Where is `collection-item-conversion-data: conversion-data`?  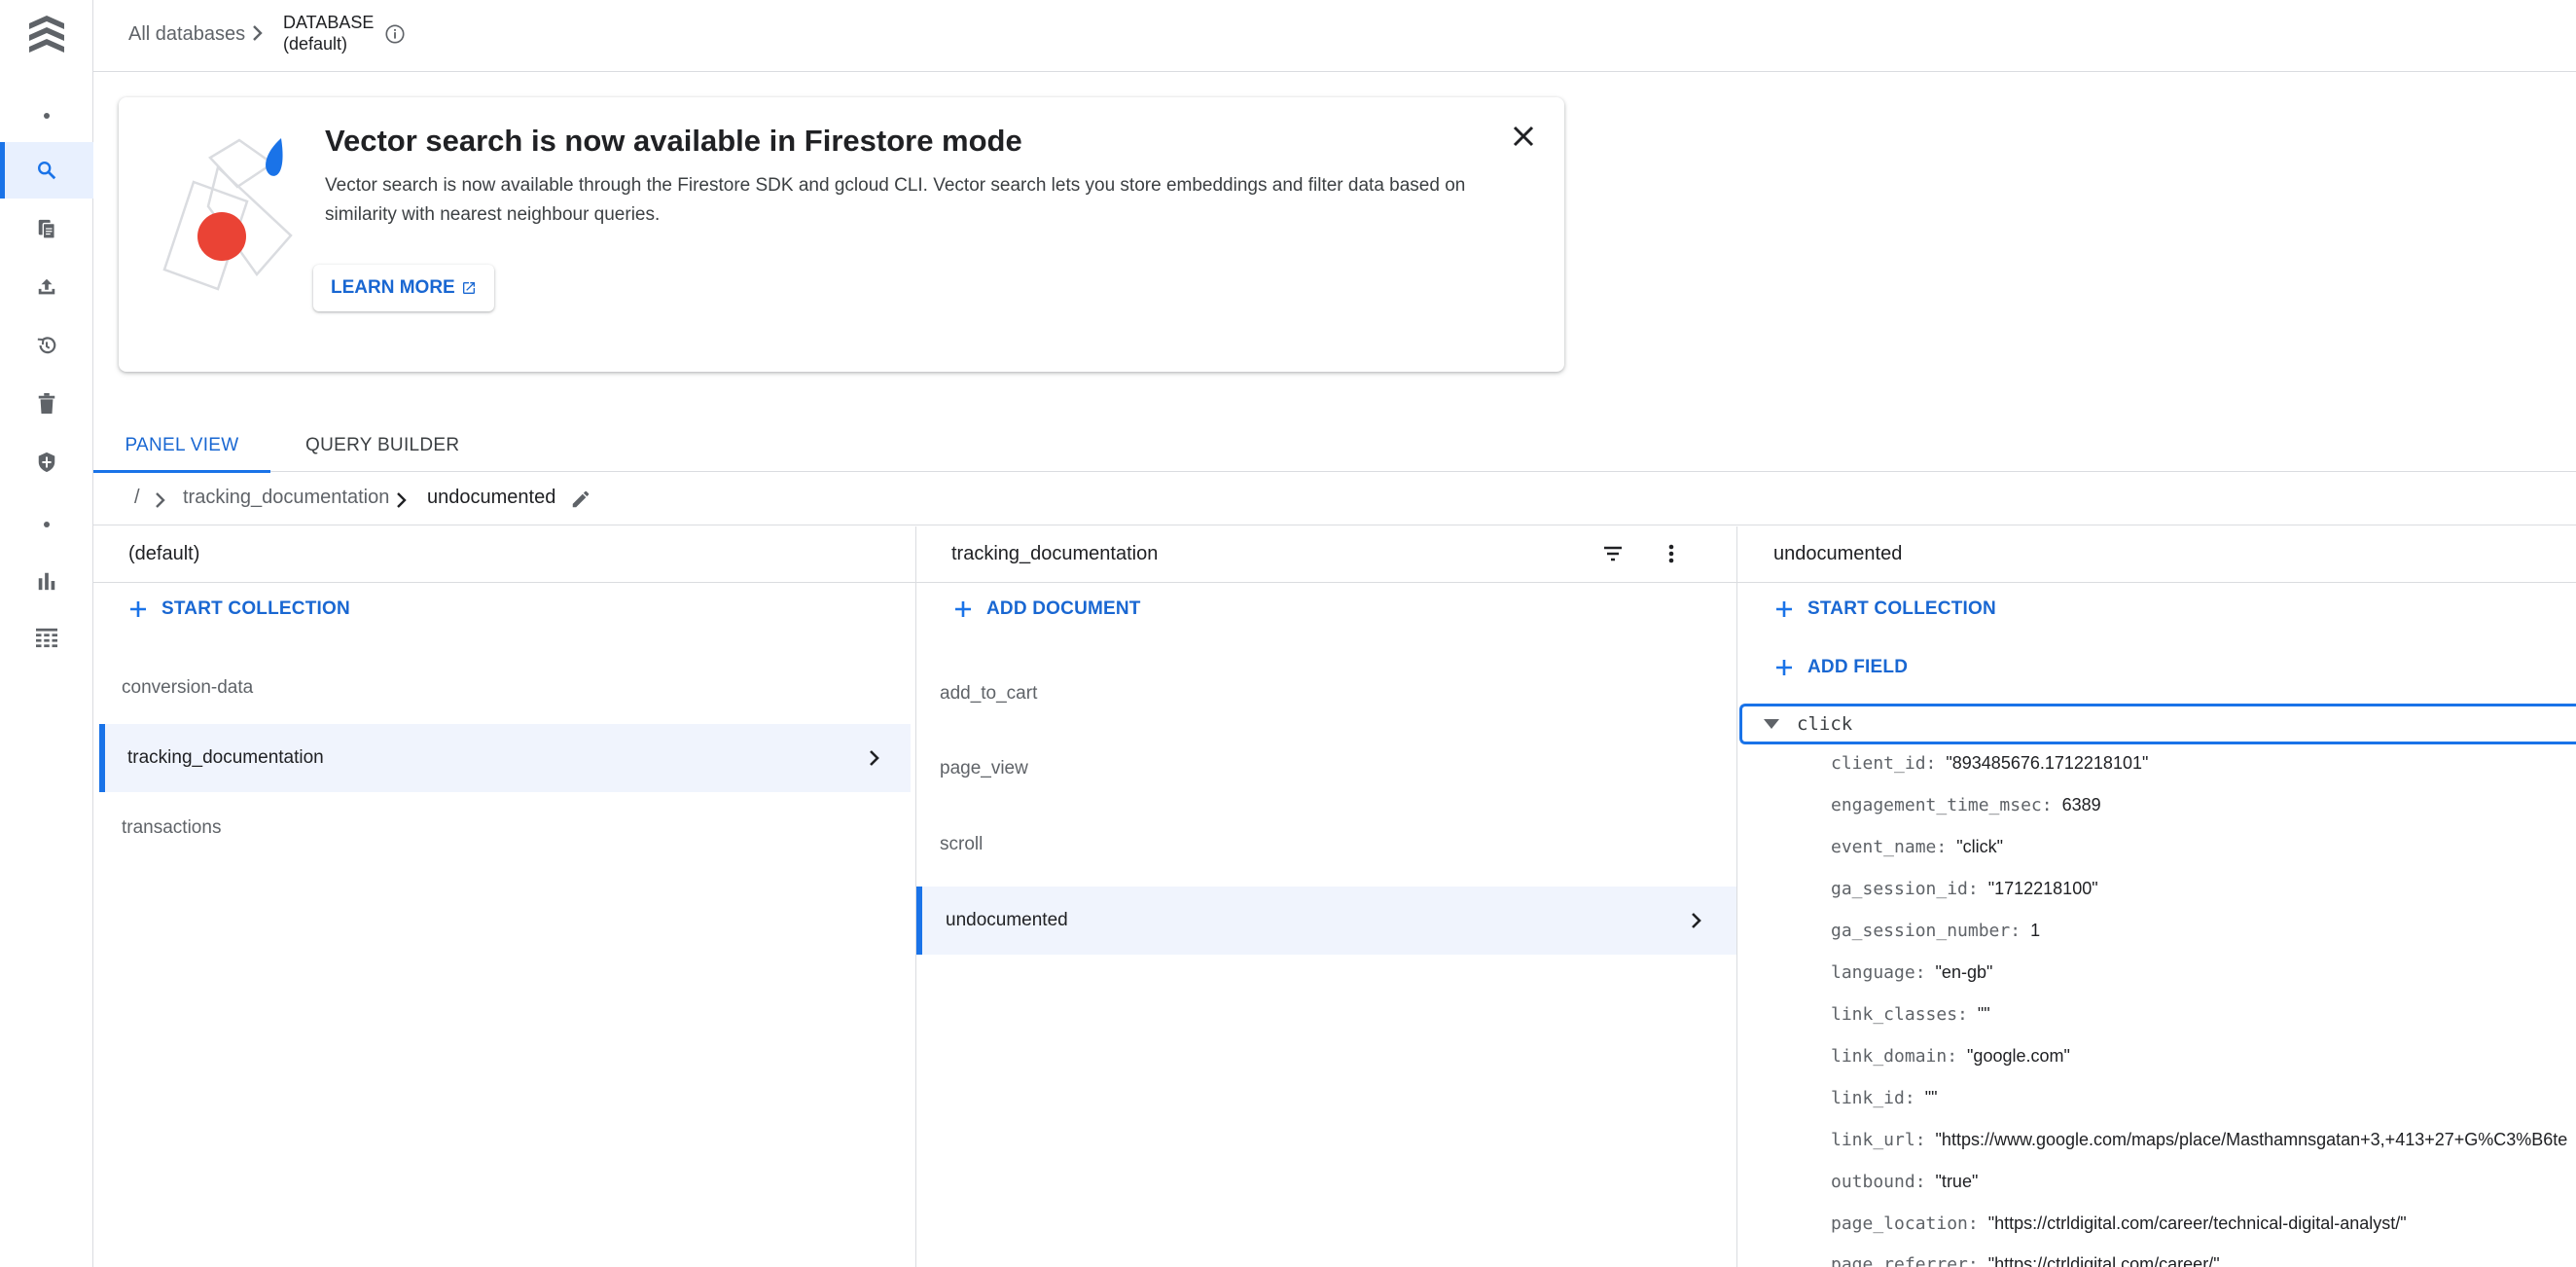 collection-item-conversion-data: conversion-data is located at coordinates (504, 688).